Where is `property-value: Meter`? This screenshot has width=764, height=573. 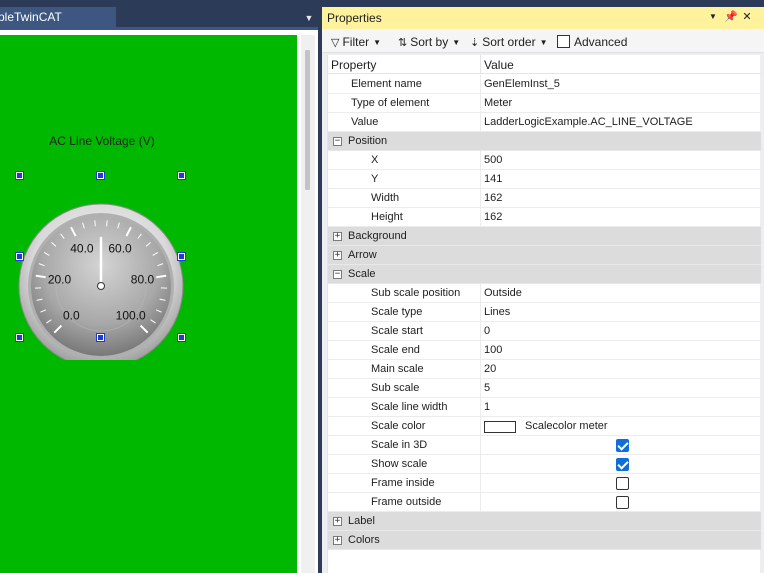 property-value: Meter is located at coordinates (498, 103).